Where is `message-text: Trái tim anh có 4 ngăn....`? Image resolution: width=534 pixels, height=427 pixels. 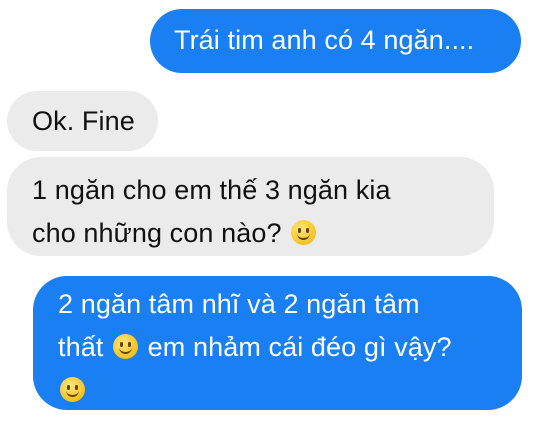
message-text: Trái tim anh có 4 ngăn.... is located at coordinates (324, 40).